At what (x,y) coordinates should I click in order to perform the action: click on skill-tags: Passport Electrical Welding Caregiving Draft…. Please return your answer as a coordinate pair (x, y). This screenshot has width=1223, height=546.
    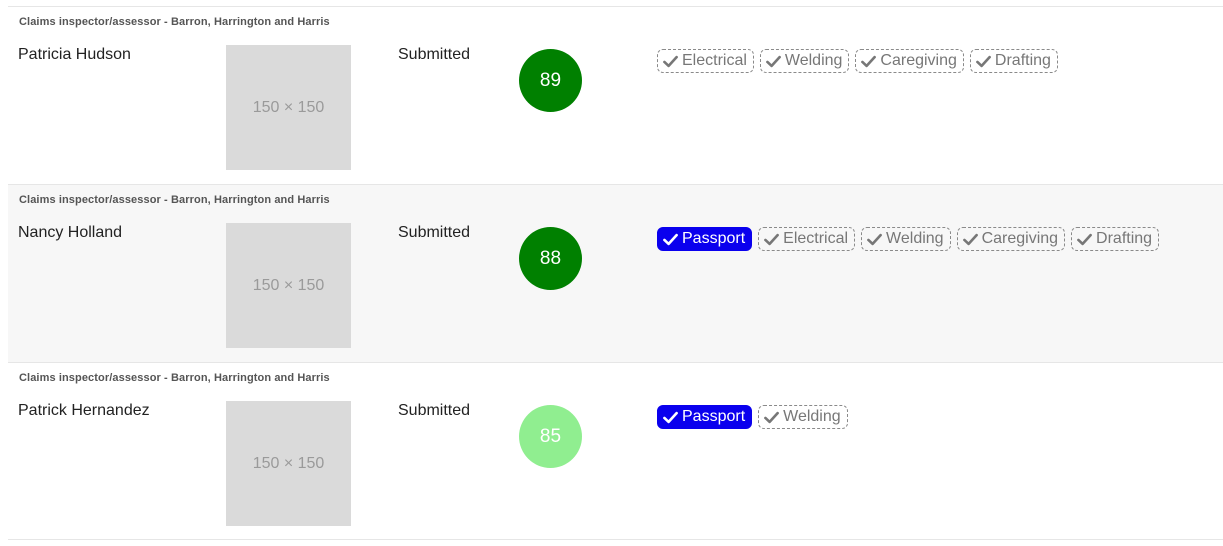
    Looking at the image, I should click on (908, 239).